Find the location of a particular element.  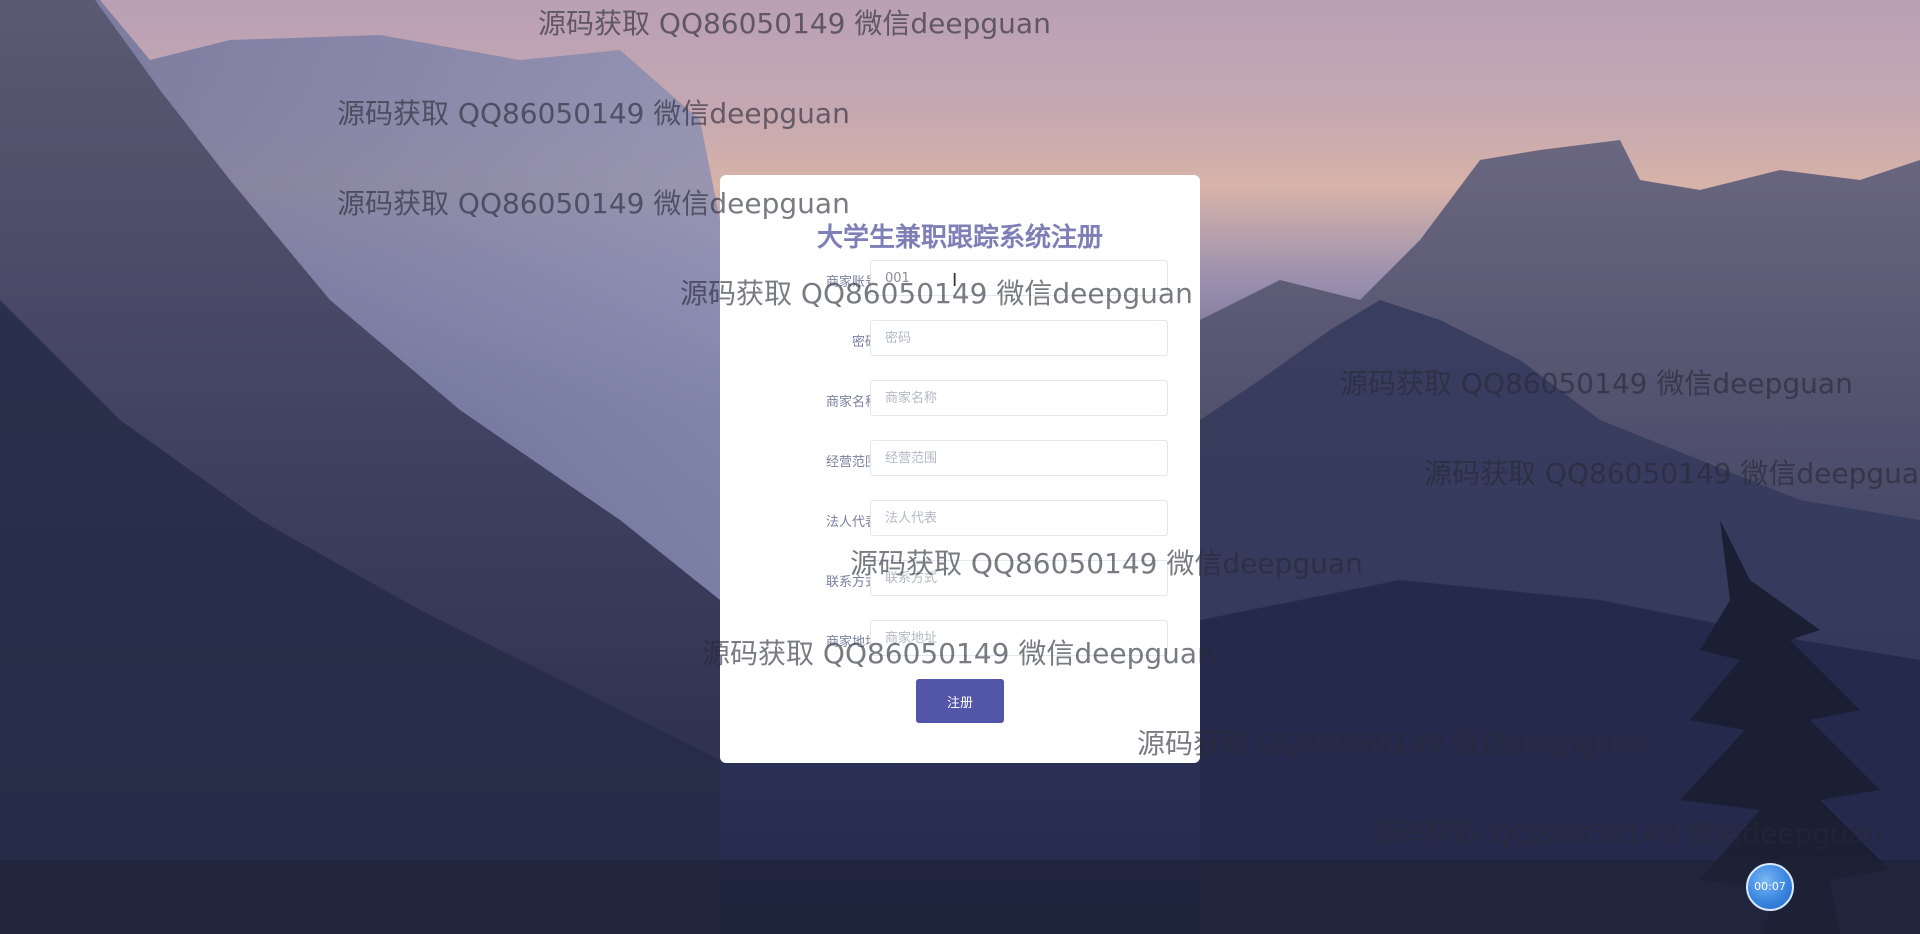

password-label: 密码 is located at coordinates (864, 342).